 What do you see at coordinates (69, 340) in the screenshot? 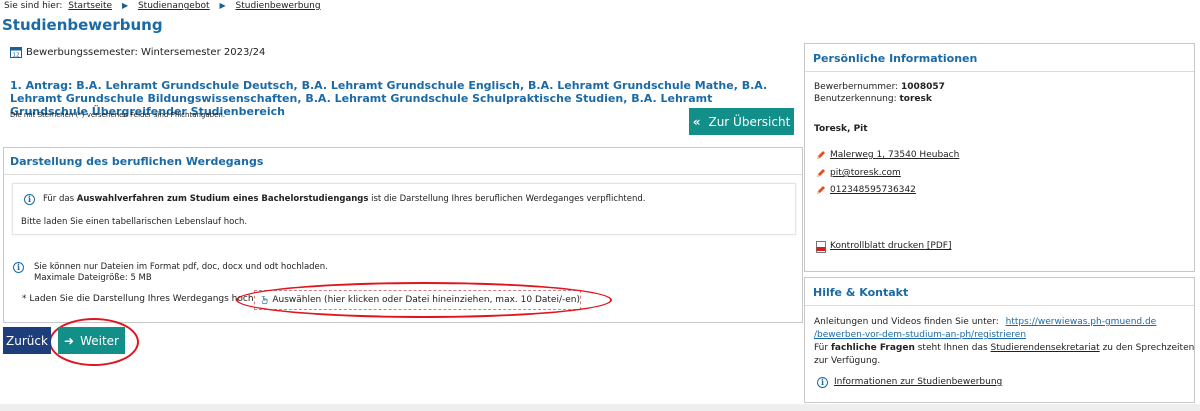
I see `arrow-right-icon: ➜` at bounding box center [69, 340].